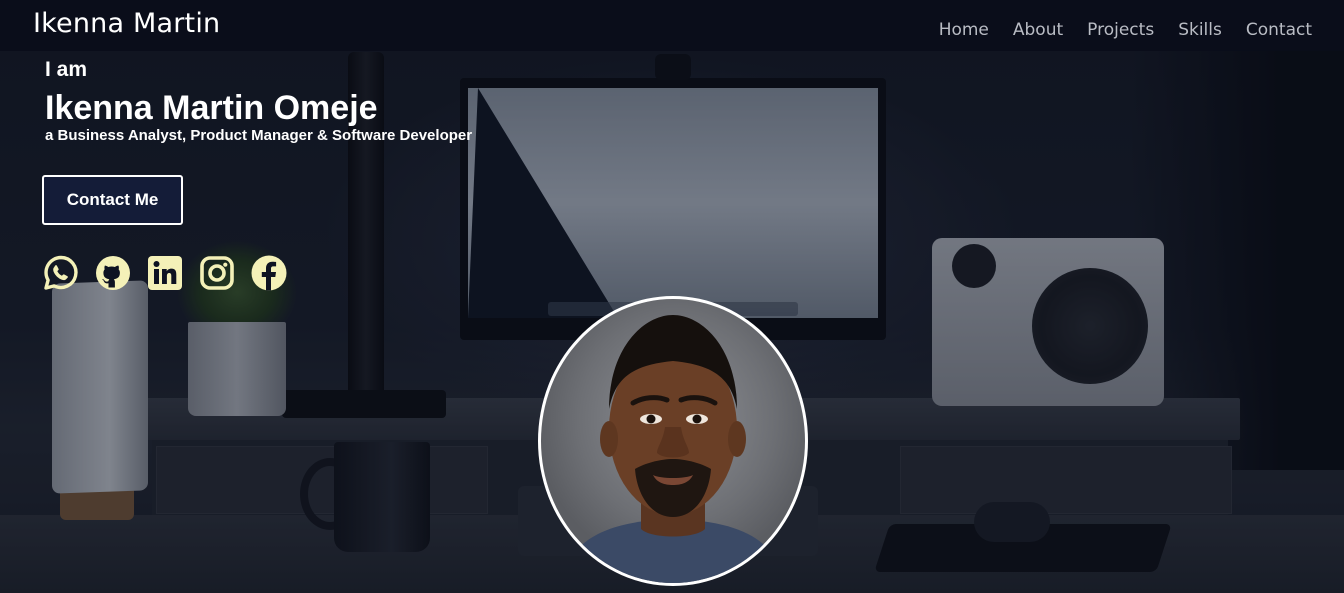 Image resolution: width=1344 pixels, height=593 pixels. I want to click on profile-photo, so click(673, 441).